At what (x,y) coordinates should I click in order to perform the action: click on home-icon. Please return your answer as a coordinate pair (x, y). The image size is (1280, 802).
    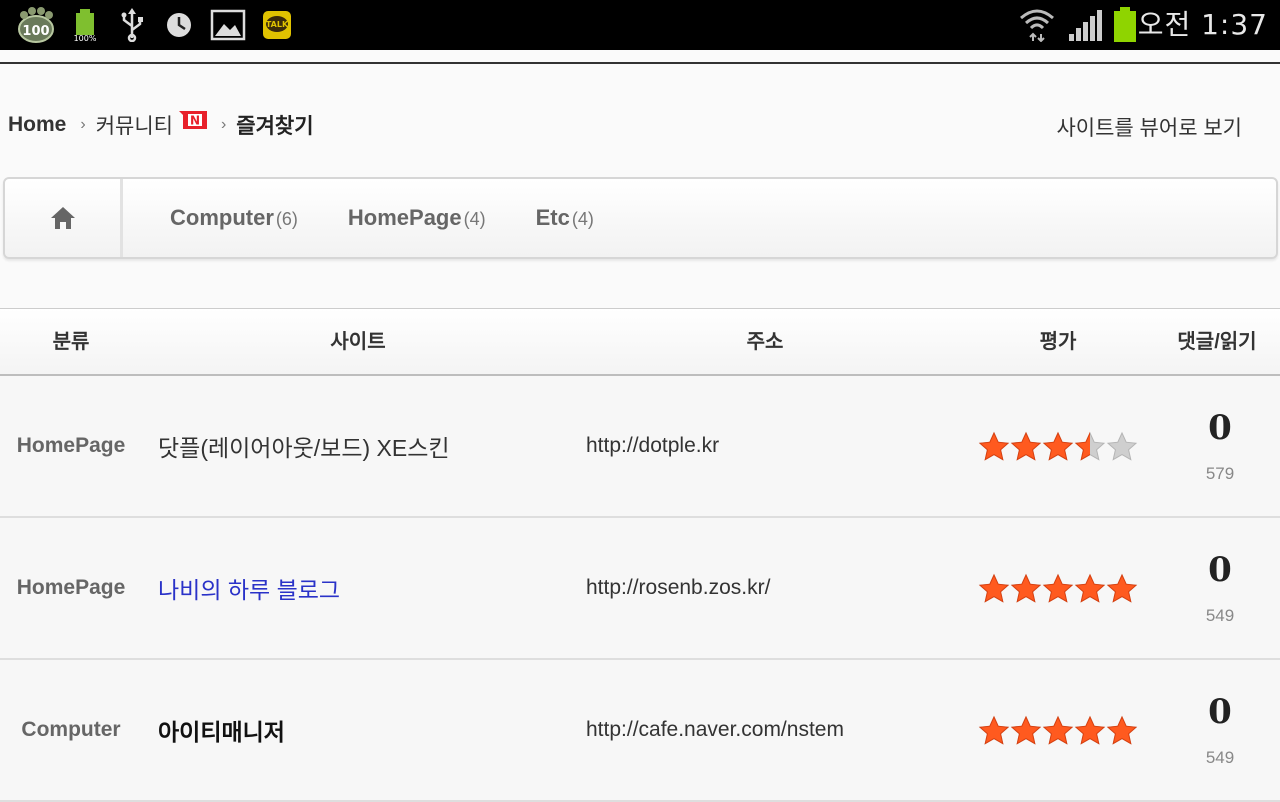
    Looking at the image, I should click on (62, 218).